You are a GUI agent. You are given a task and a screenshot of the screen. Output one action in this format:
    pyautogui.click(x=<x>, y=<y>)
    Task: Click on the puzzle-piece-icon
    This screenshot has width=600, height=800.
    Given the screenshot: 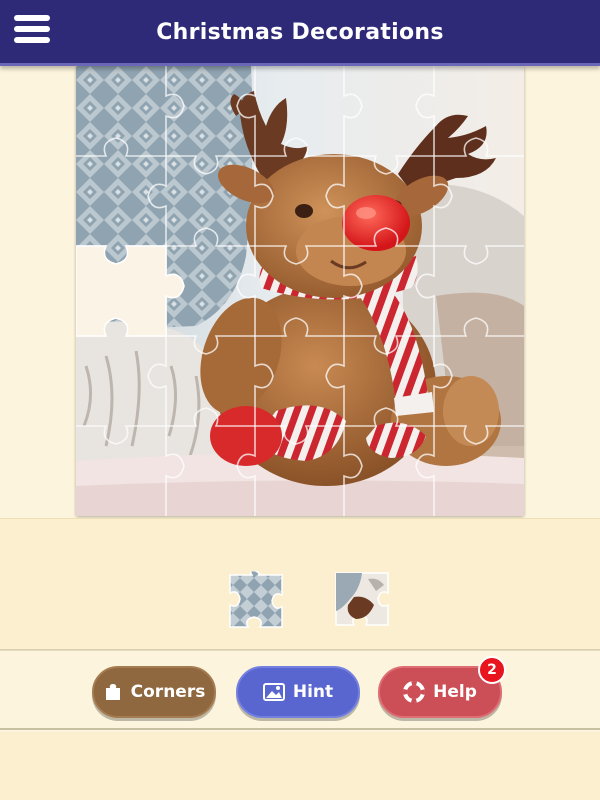 What is the action you would take?
    pyautogui.click(x=113, y=692)
    